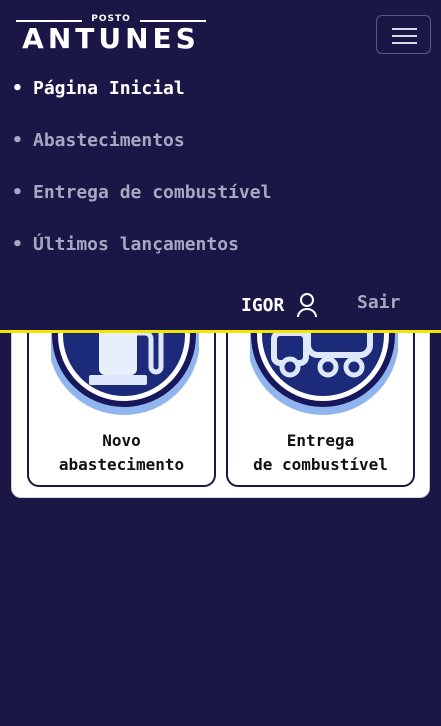  Describe the element at coordinates (109, 140) in the screenshot. I see `nav-item-label: Abastecimentos` at that location.